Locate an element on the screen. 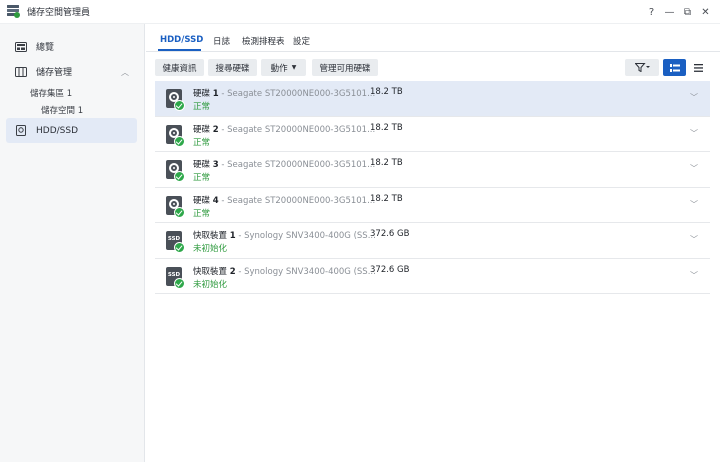 The height and width of the screenshot is (462, 720). maximize-button: ⧉ is located at coordinates (687, 12).